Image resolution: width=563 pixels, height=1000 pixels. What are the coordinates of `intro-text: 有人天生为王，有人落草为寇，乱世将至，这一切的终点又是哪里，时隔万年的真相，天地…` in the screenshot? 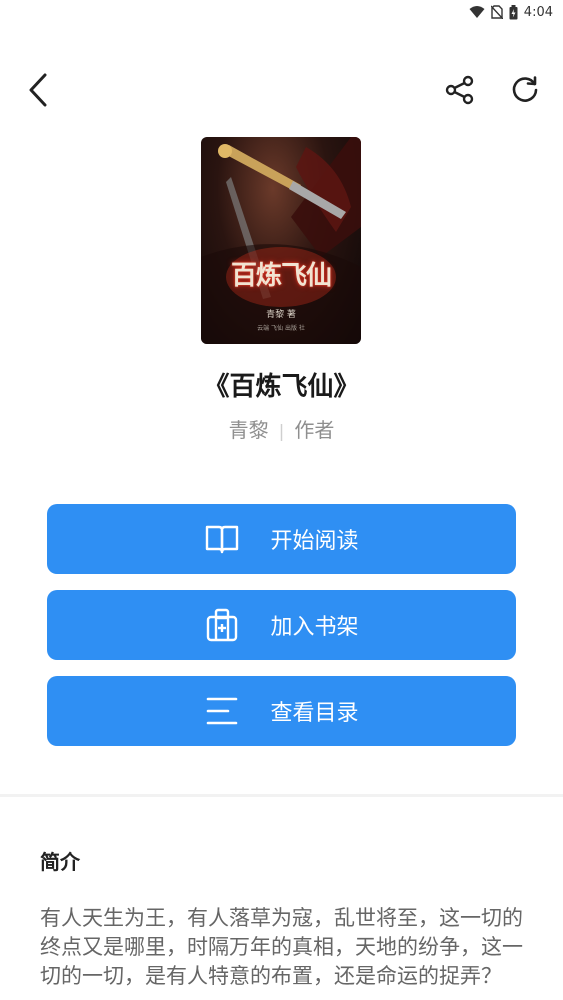 It's located at (281, 947).